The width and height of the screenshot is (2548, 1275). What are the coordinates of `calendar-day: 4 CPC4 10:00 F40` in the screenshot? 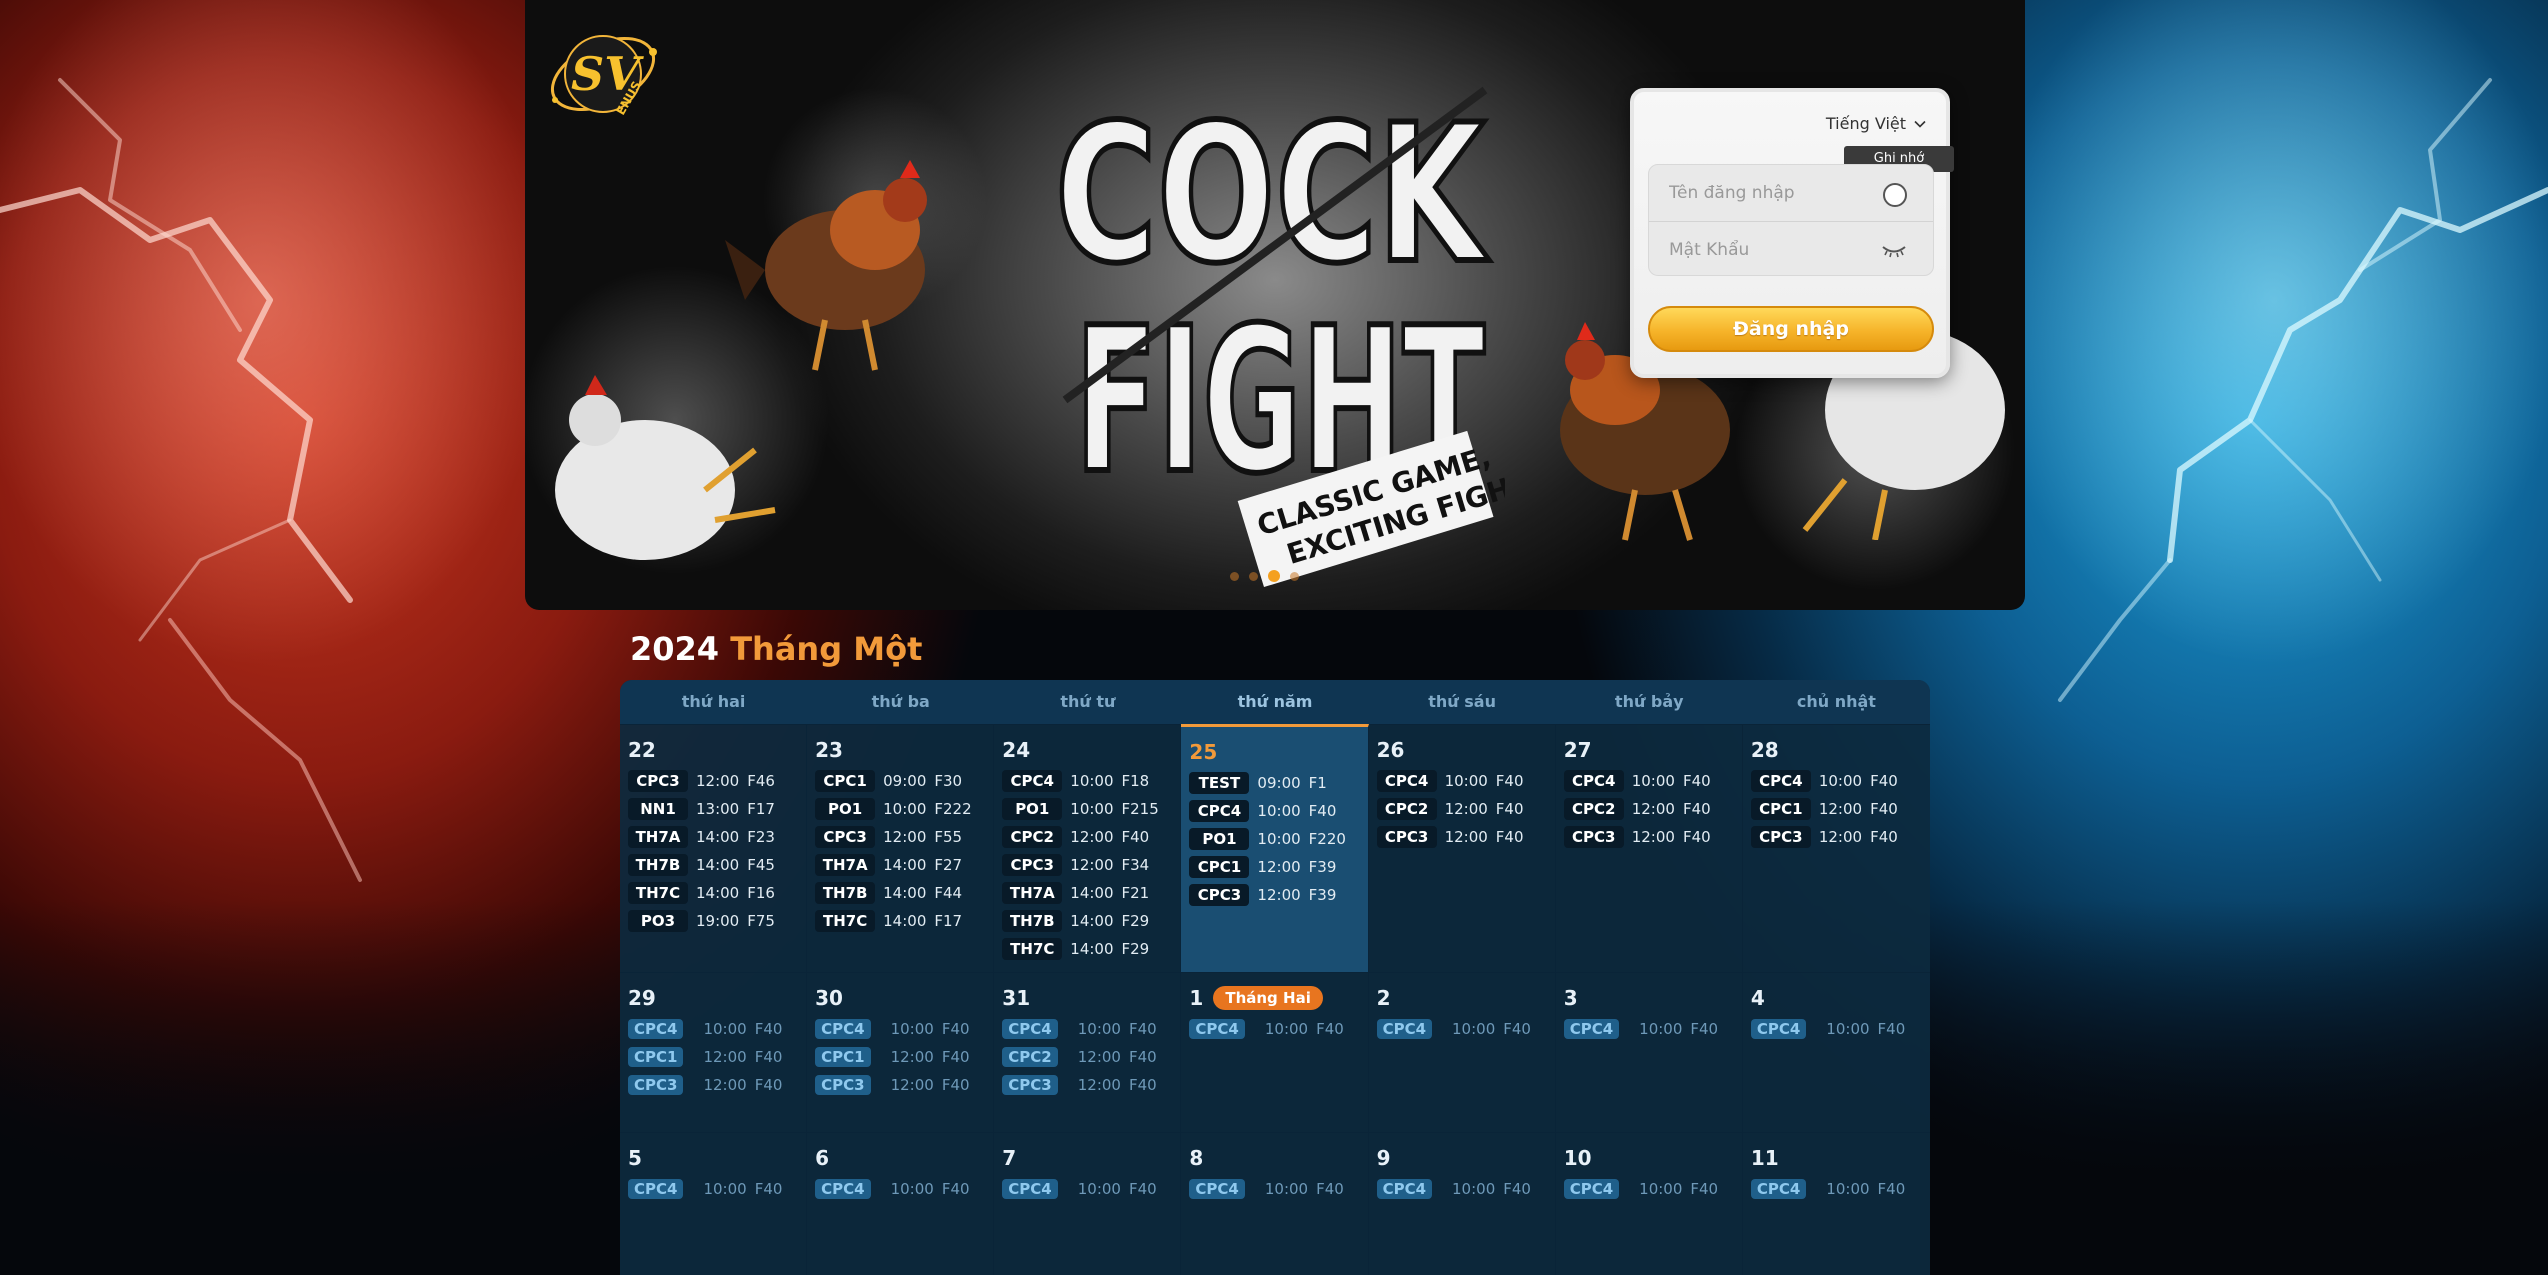 It's located at (1836, 1052).